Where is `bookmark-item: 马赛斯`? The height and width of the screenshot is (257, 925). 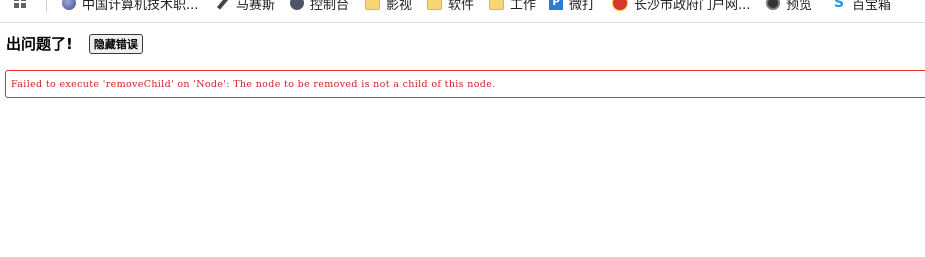 bookmark-item: 马赛斯 is located at coordinates (245, 6).